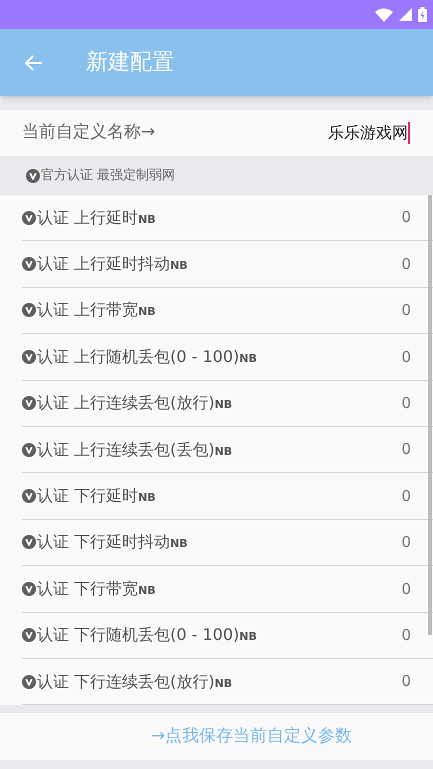 The width and height of the screenshot is (433, 769). What do you see at coordinates (89, 132) in the screenshot?
I see `name-label: 当前自定义名称→` at bounding box center [89, 132].